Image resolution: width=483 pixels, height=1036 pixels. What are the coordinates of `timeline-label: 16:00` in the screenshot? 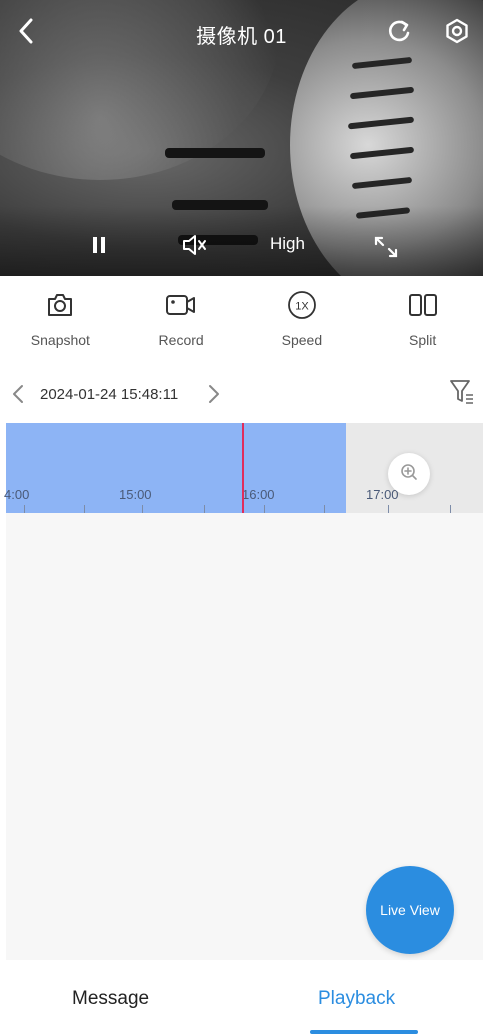 It's located at (258, 494).